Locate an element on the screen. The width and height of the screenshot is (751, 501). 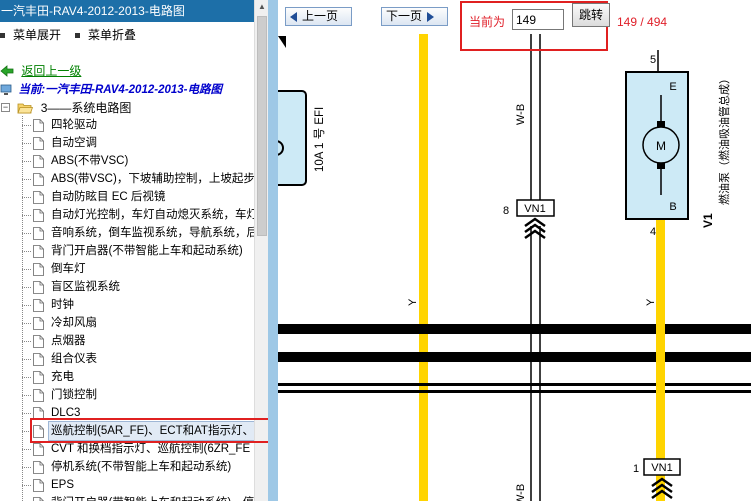
prev-page-label: 上一页 is located at coordinates (320, 16).